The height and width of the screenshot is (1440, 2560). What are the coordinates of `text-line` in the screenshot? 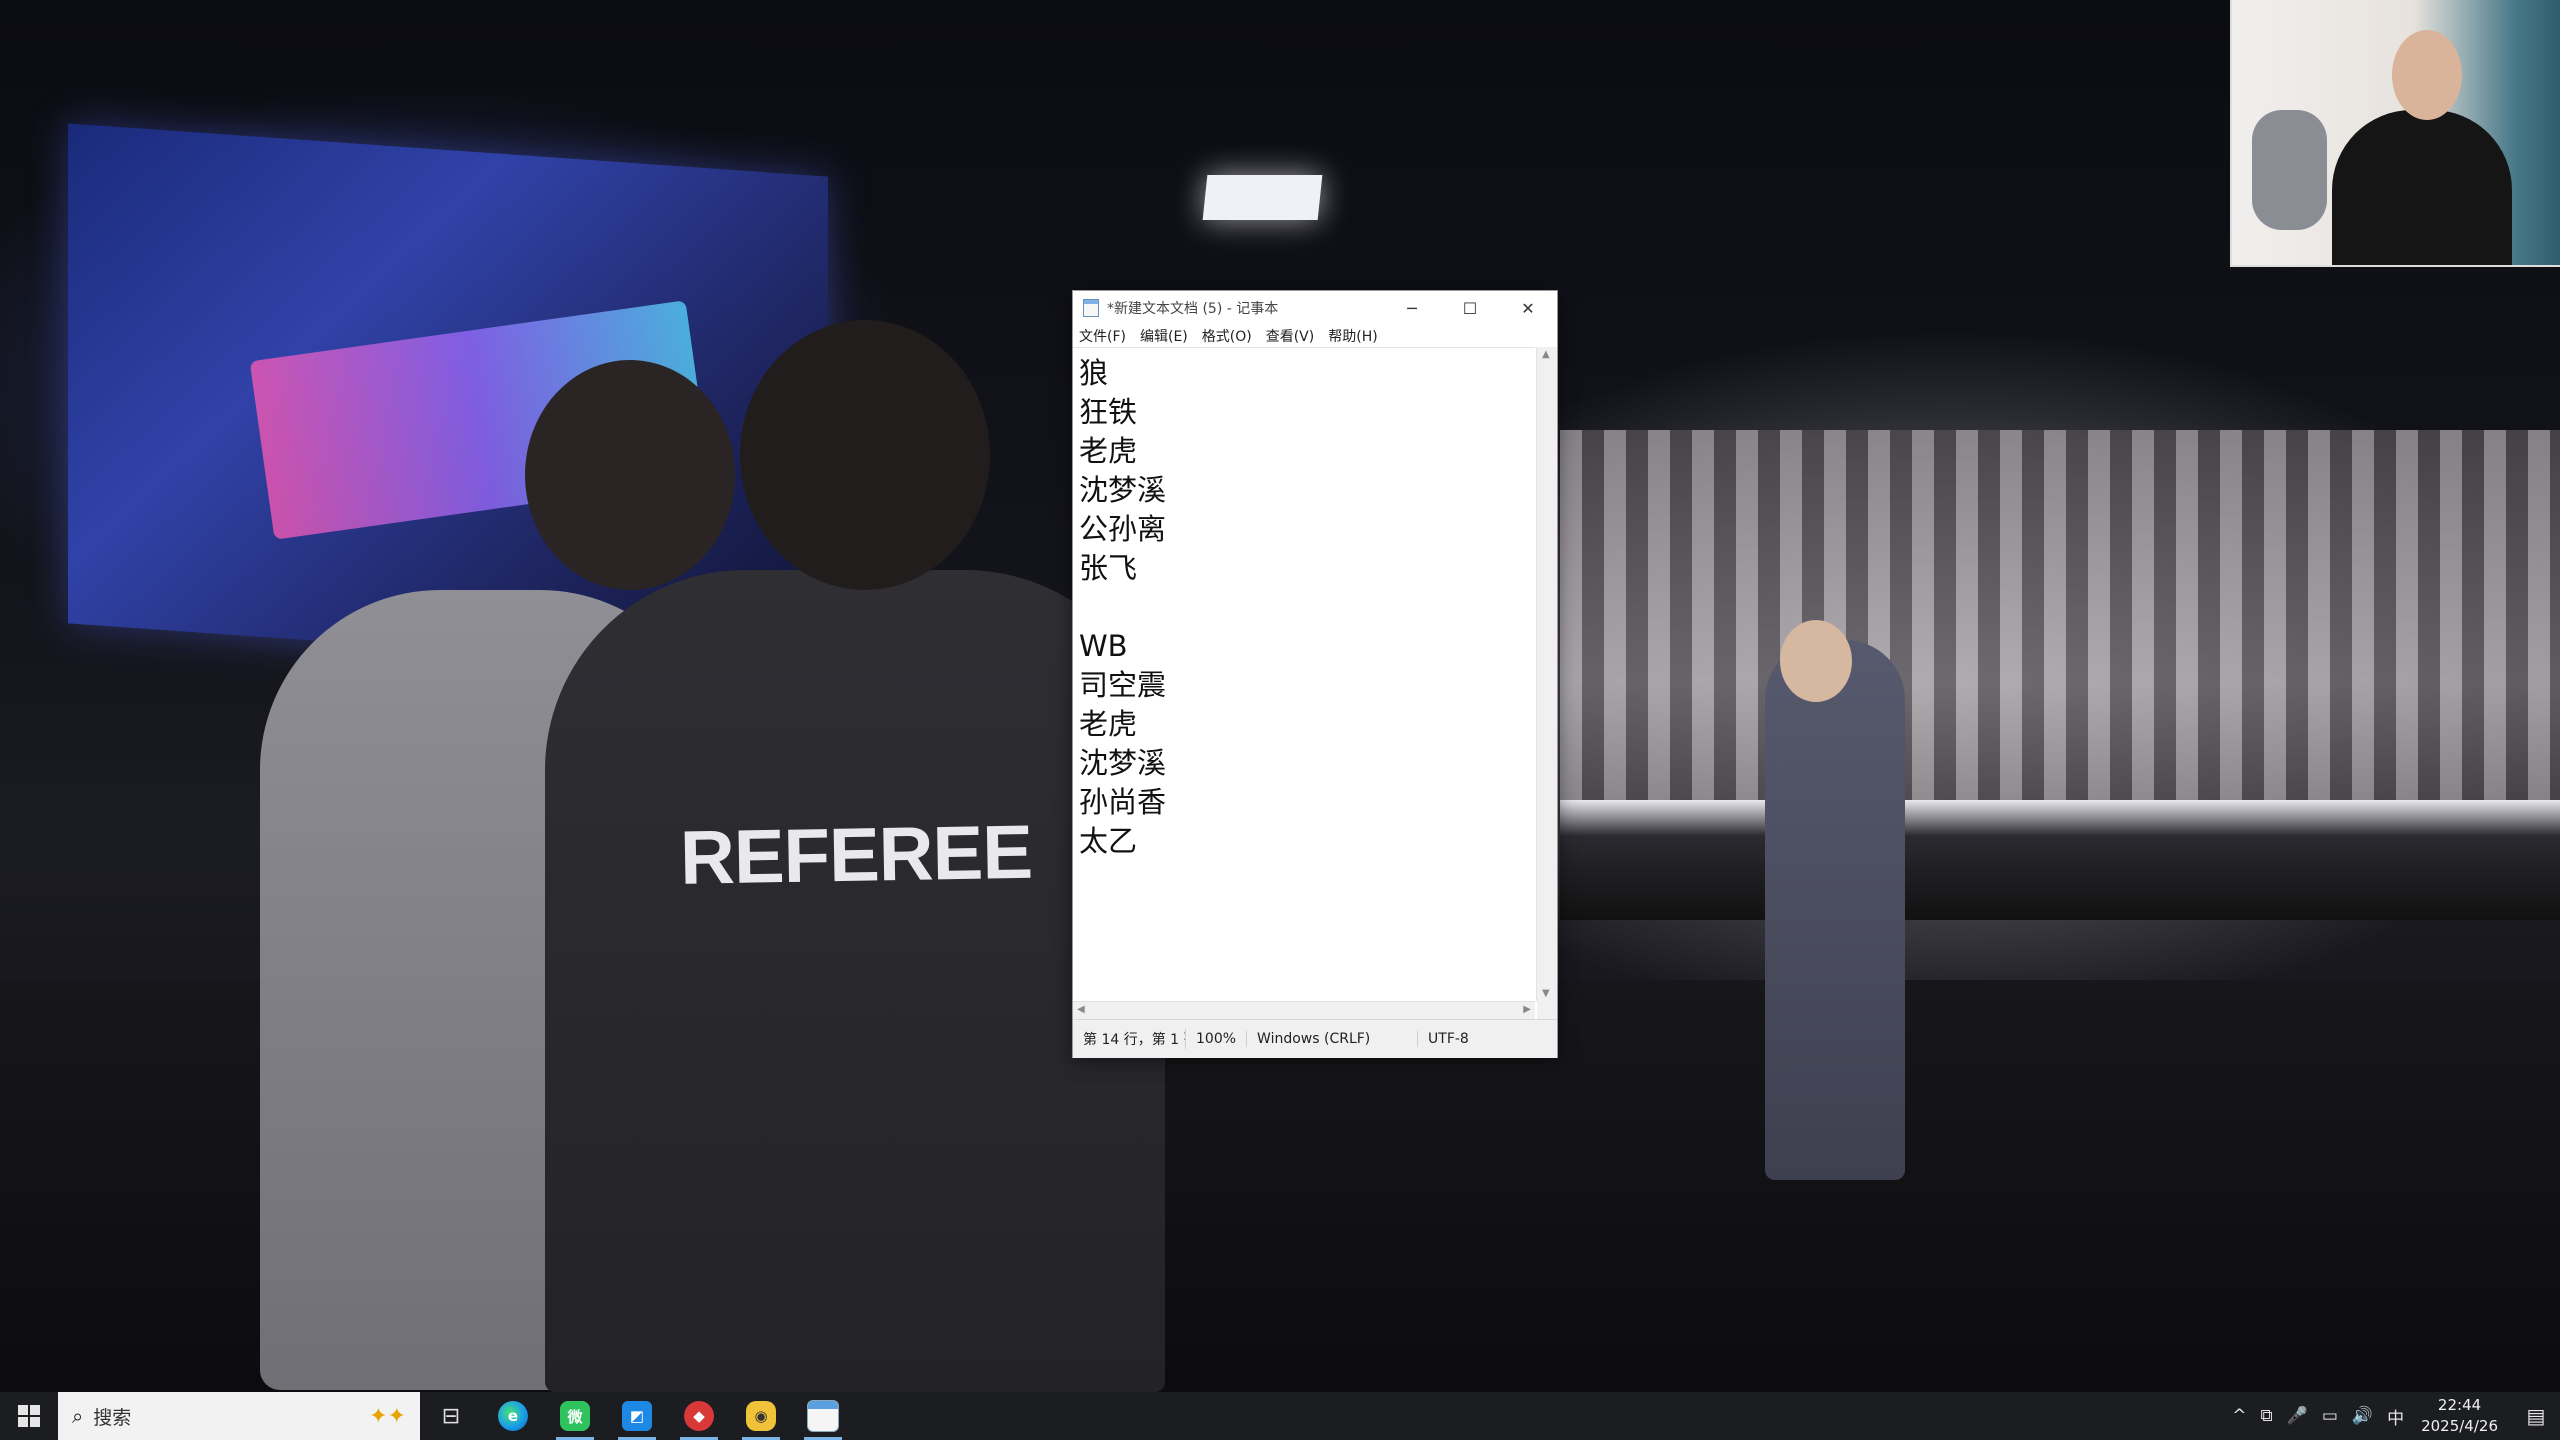 It's located at (1307, 607).